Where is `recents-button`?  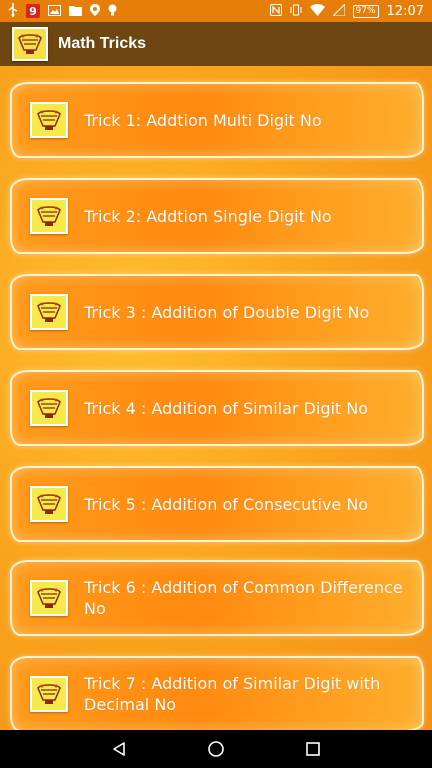
recents-button is located at coordinates (313, 749).